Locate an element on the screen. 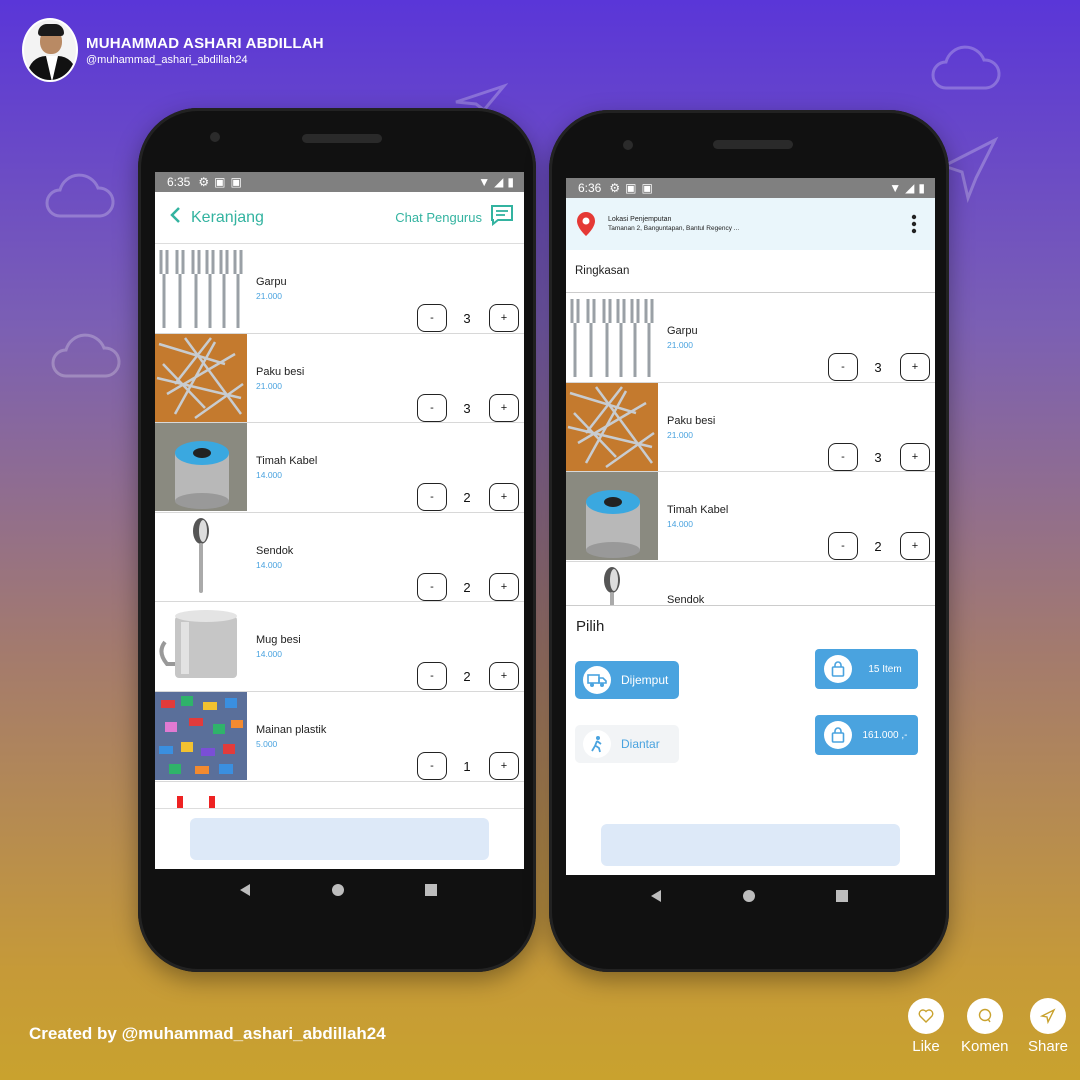 Image resolution: width=1080 pixels, height=1080 pixels. status-bar: 6:36 ⚙ ▣ ▣ ▼ ◢ ▮ is located at coordinates (750, 188).